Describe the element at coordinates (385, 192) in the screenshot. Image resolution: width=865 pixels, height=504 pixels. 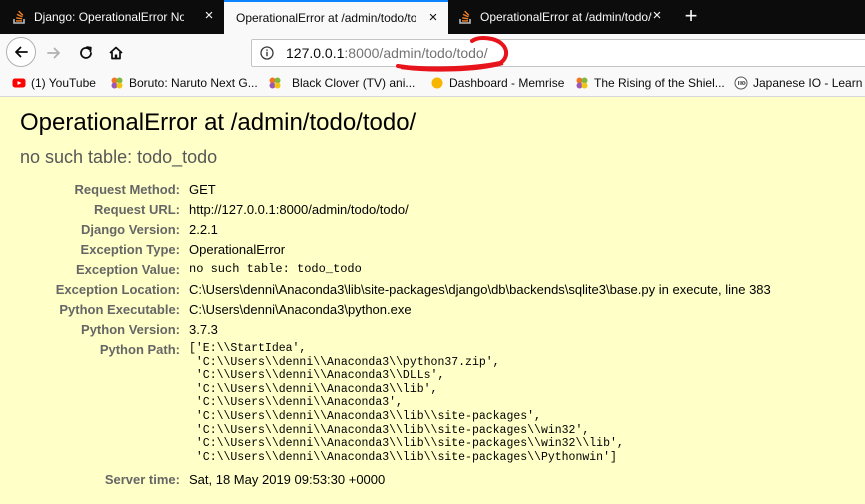
I see `meta-row: Request Method: GET` at that location.